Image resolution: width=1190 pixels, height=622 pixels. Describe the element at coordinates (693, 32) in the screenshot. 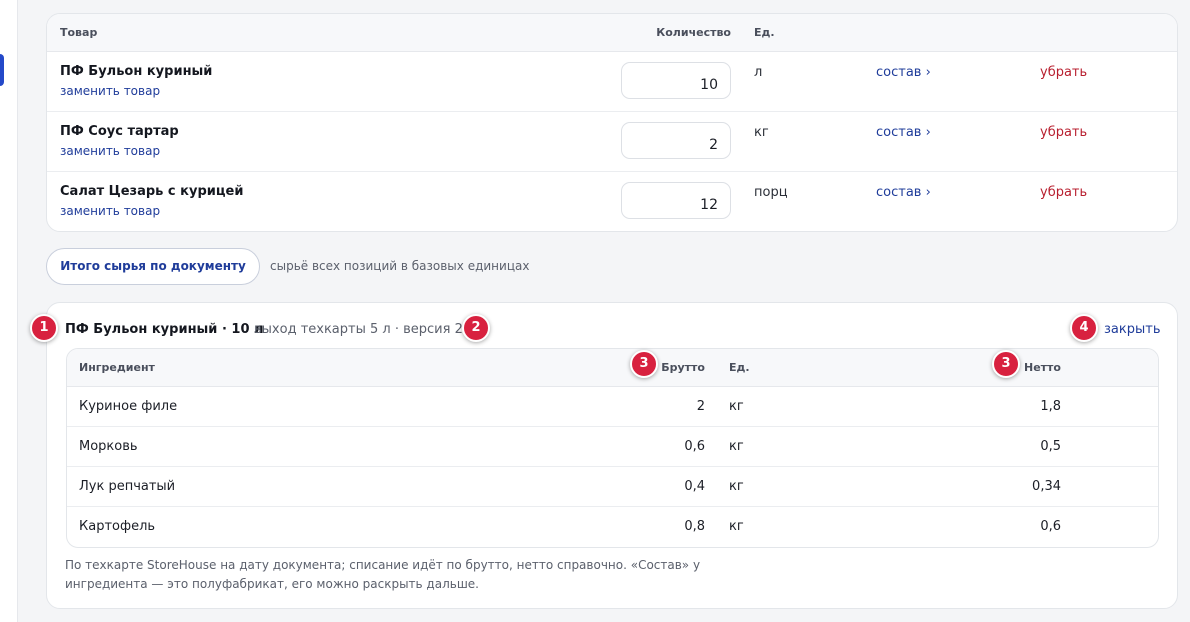

I see `header-quantity: Количество` at that location.